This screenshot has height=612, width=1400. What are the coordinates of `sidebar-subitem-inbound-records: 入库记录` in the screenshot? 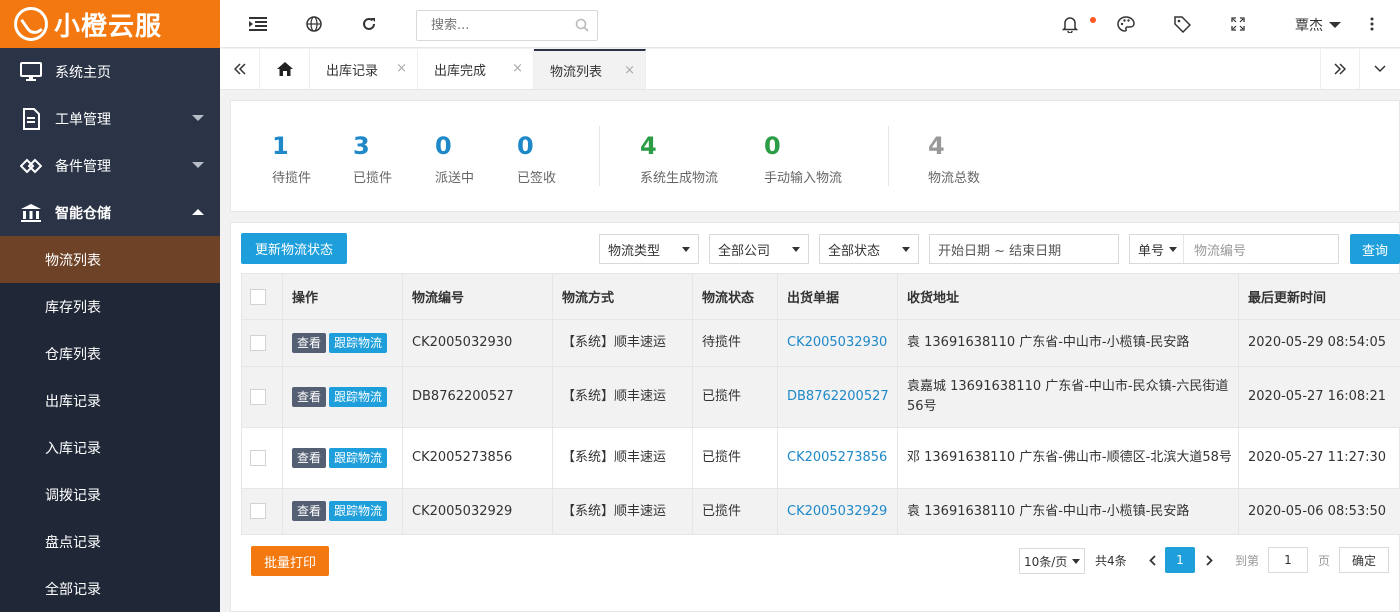 It's located at (110, 447).